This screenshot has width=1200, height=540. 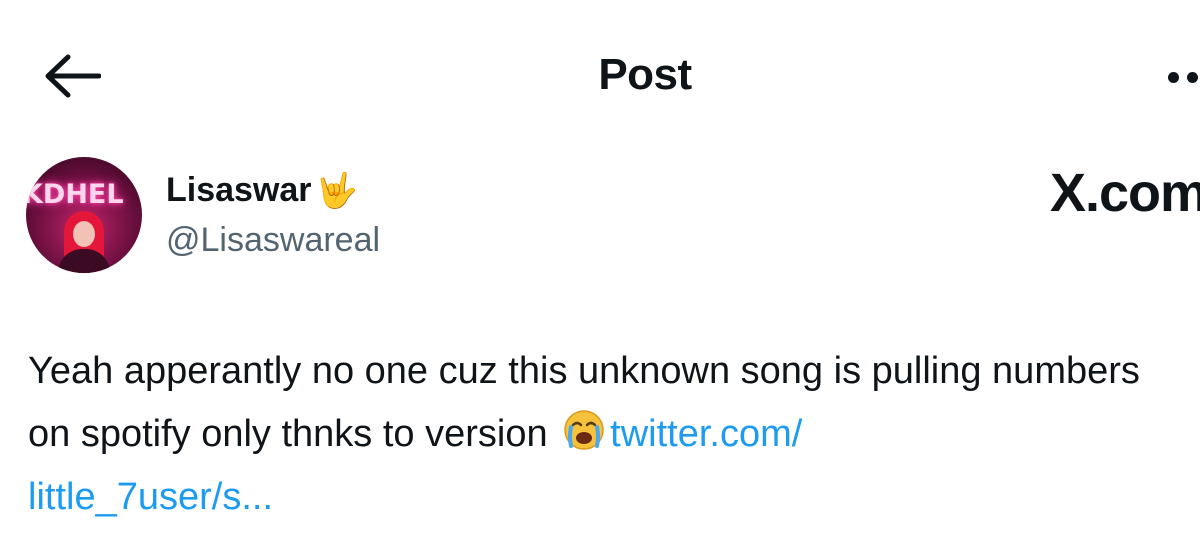 What do you see at coordinates (1125, 193) in the screenshot?
I see `x-com-watermark: X.com` at bounding box center [1125, 193].